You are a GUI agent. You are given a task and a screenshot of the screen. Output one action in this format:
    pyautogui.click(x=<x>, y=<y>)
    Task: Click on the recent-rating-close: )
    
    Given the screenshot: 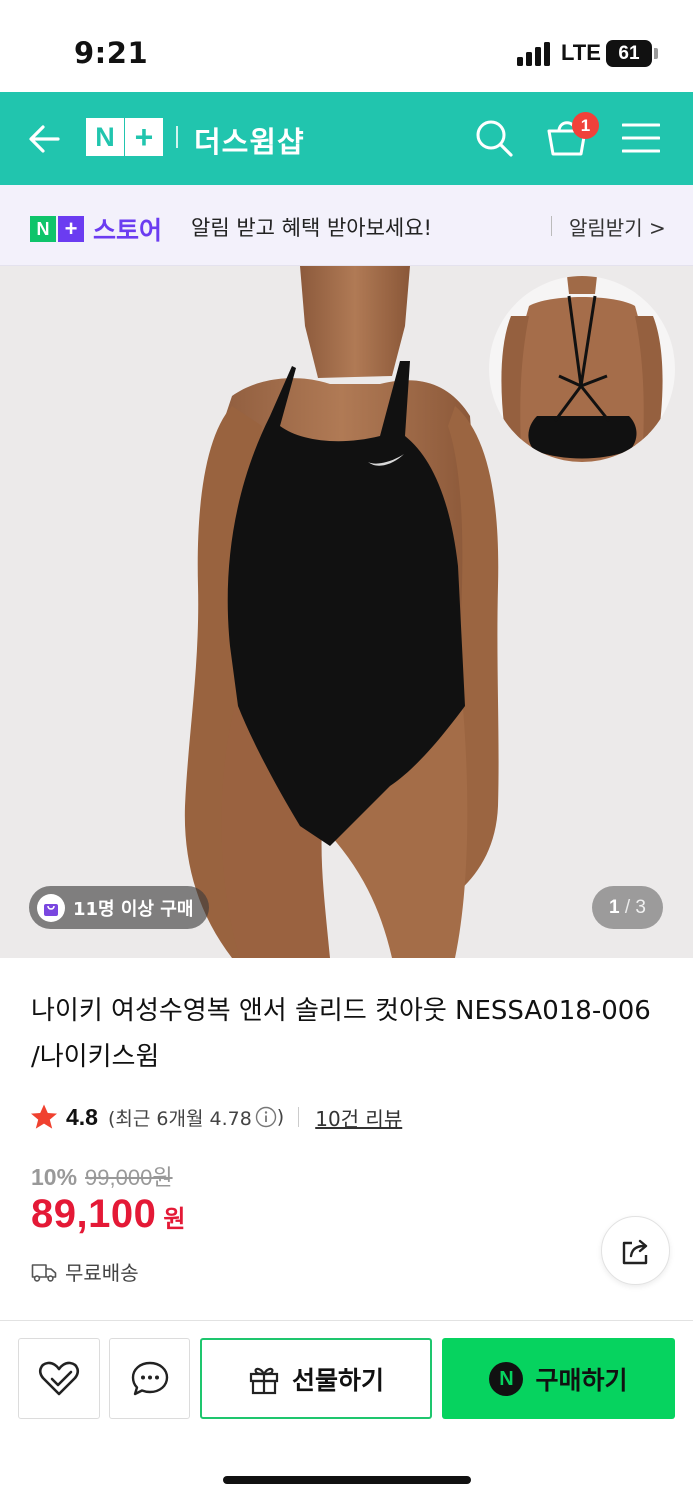 What is the action you would take?
    pyautogui.click(x=280, y=1117)
    